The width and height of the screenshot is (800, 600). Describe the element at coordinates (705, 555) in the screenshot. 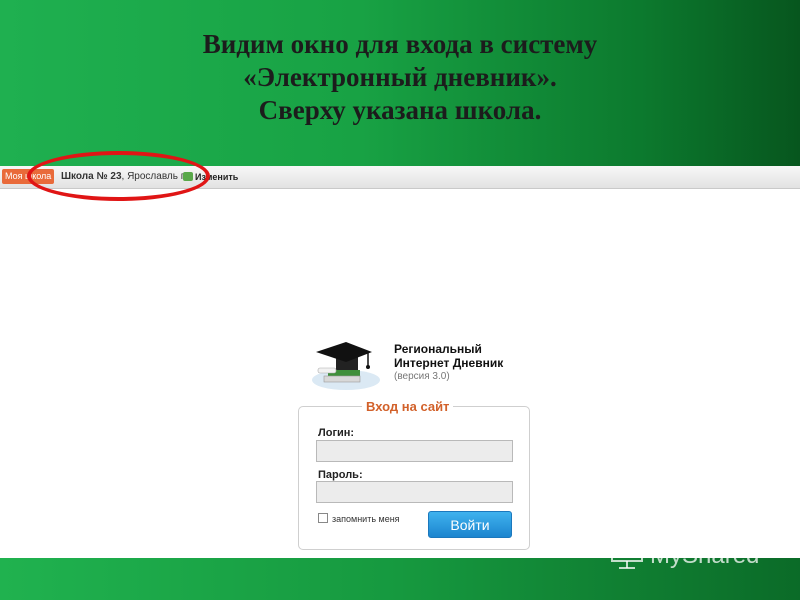

I see `watermark-text: MyShared` at that location.